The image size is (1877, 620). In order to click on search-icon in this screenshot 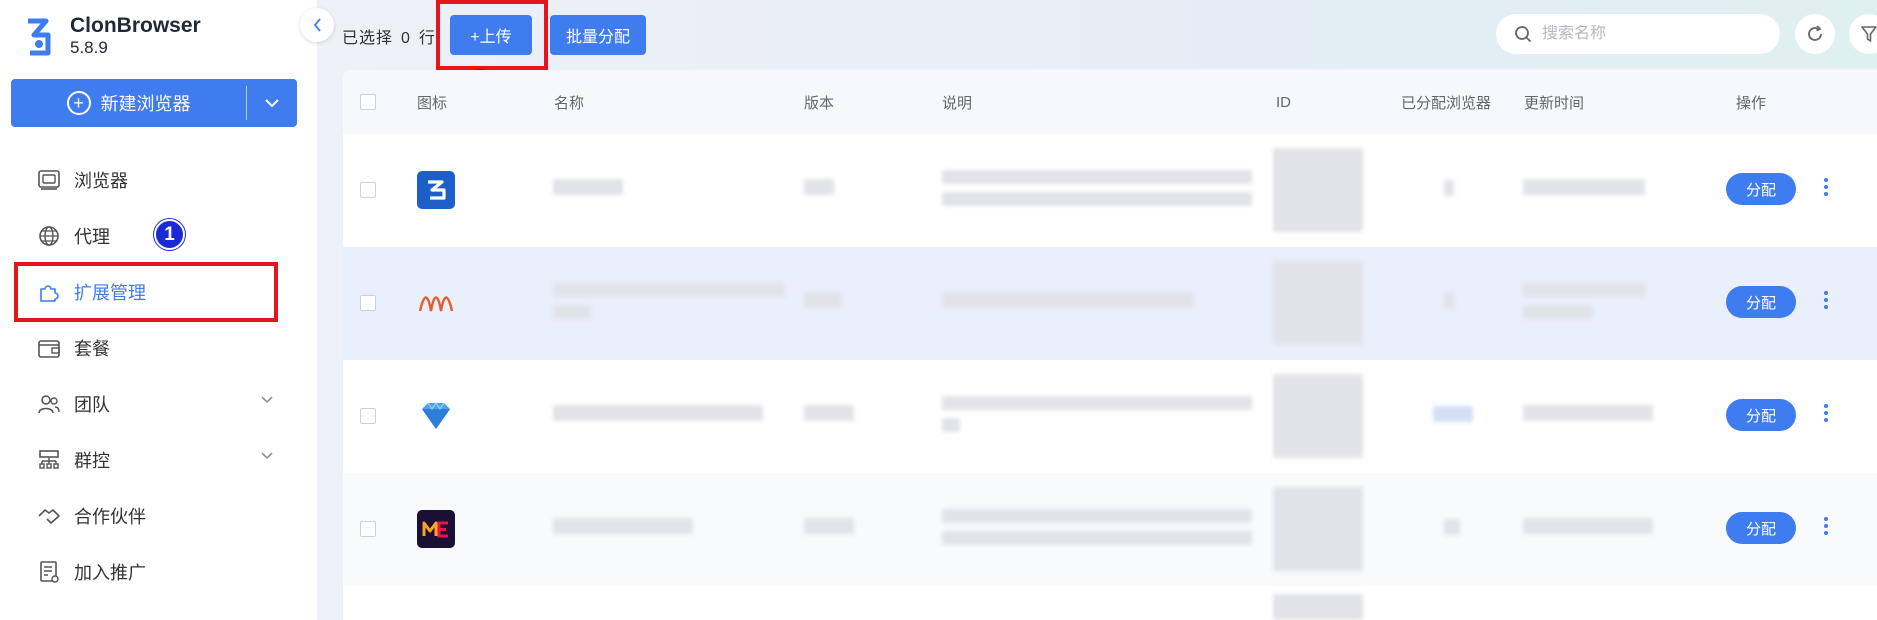, I will do `click(1523, 34)`.